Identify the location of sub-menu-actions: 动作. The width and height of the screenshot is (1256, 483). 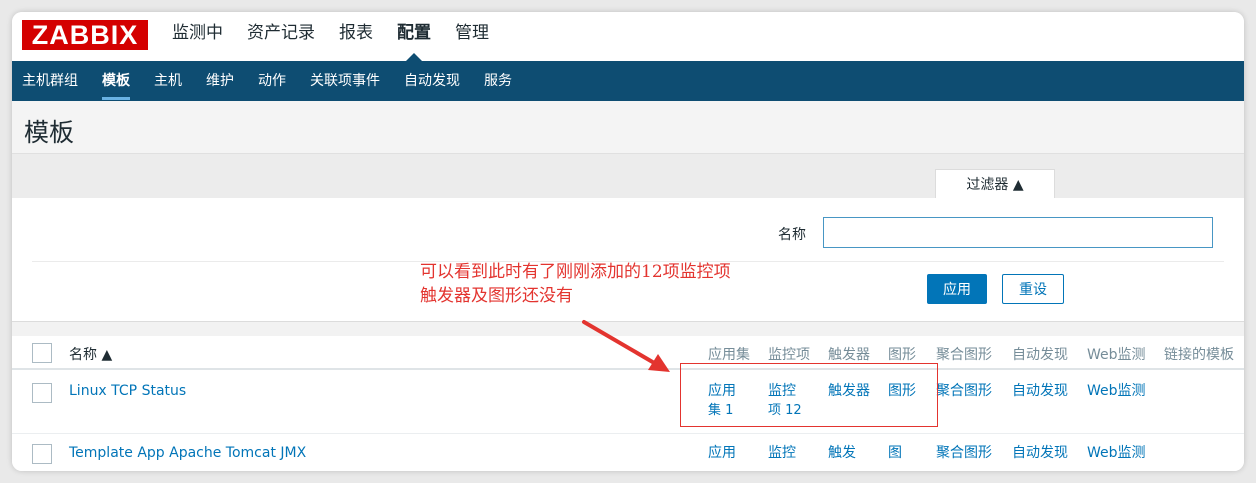
(272, 81).